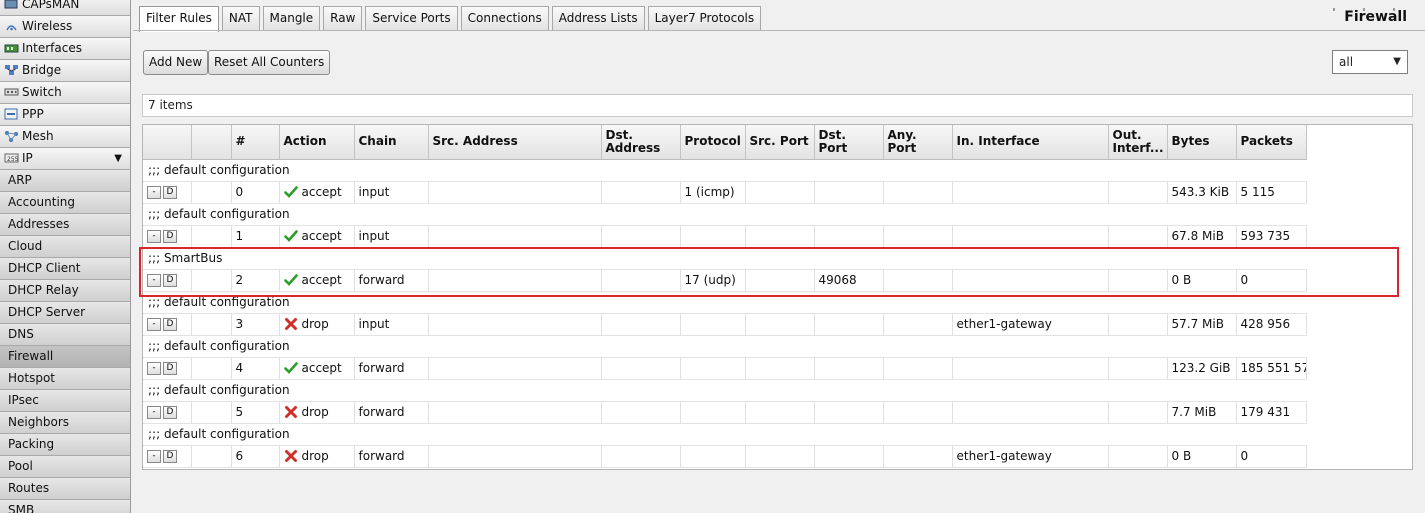 The image size is (1425, 513). What do you see at coordinates (724, 258) in the screenshot?
I see `rule-comment: ;;; SmartBus` at bounding box center [724, 258].